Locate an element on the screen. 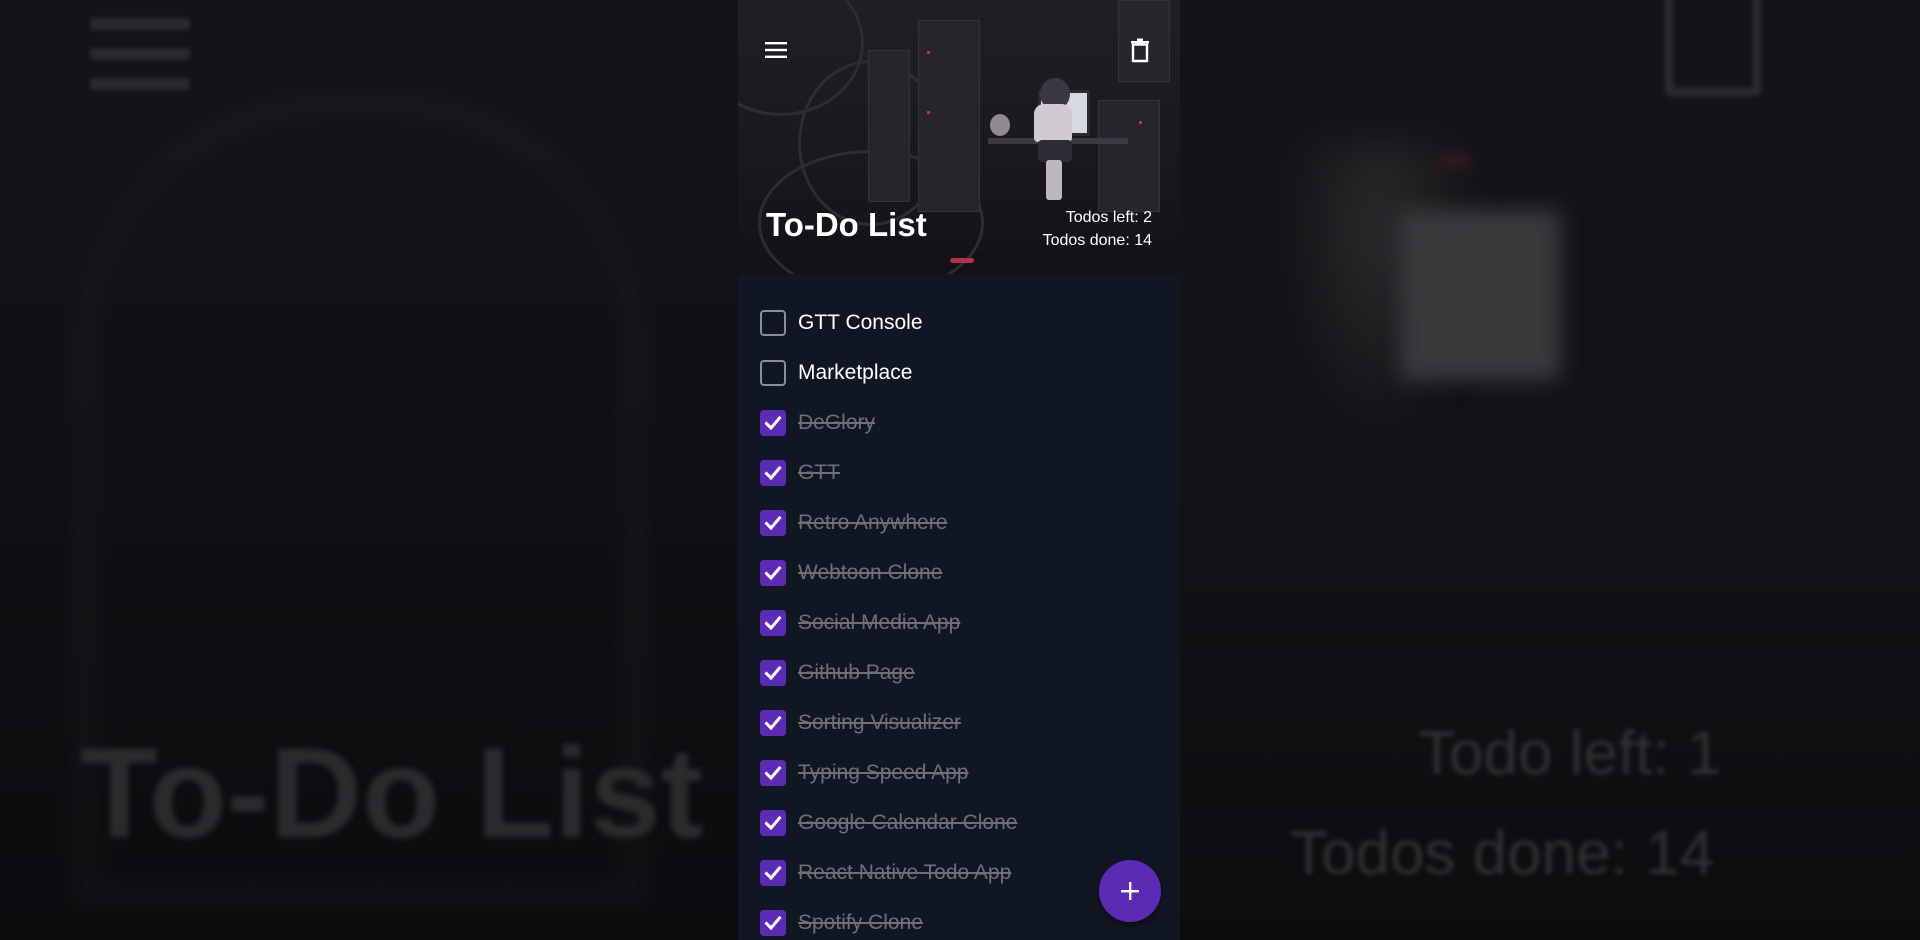 This screenshot has width=1920, height=940. teddy-bear is located at coordinates (1000, 125).